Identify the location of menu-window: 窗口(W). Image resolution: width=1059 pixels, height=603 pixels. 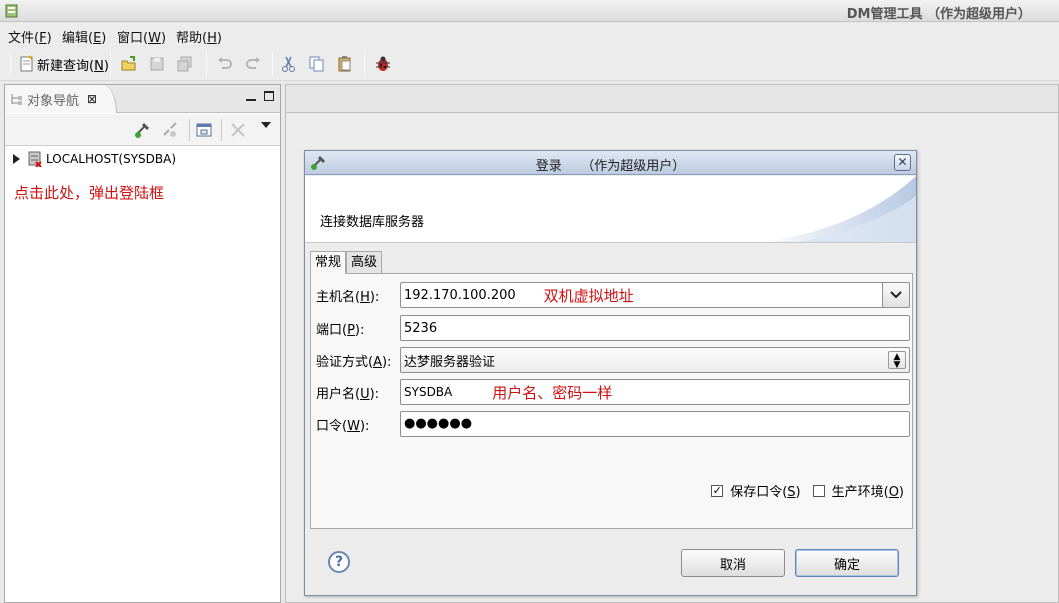
(141, 36).